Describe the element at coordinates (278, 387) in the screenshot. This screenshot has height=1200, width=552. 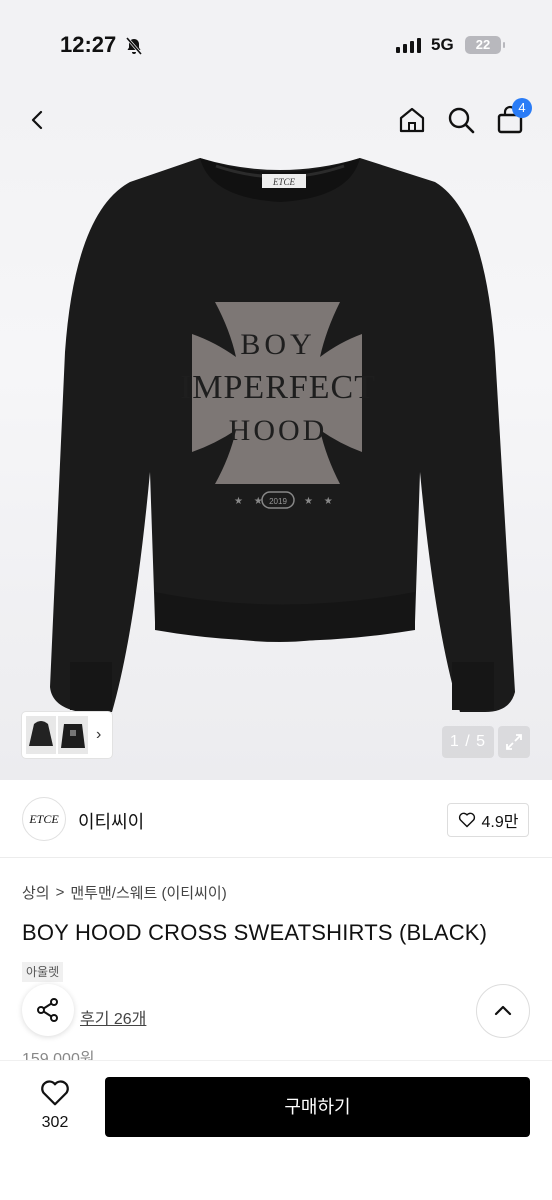
I see `print-mid-text: IMPERFECT` at that location.